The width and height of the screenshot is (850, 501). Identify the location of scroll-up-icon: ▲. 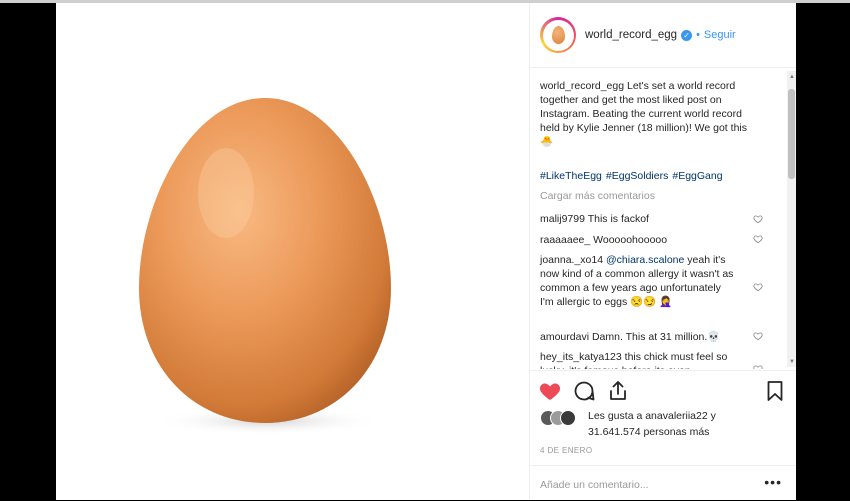
(792, 77).